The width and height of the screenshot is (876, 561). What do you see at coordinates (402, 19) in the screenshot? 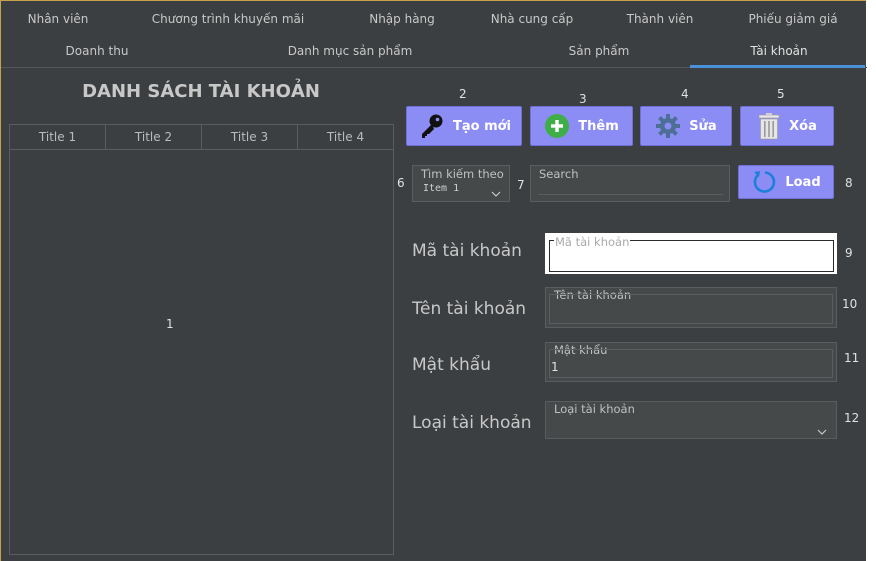
I see `tab-nhap-hang: Nhập hàng` at bounding box center [402, 19].